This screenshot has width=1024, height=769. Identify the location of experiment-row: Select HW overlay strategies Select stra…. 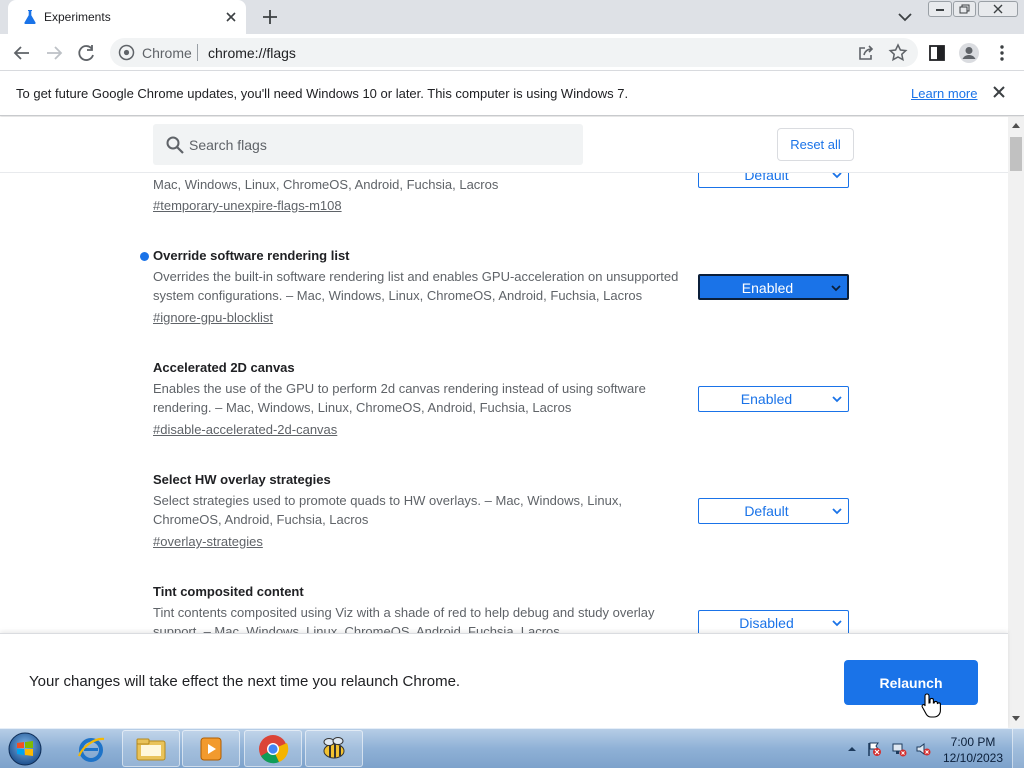
(504, 516).